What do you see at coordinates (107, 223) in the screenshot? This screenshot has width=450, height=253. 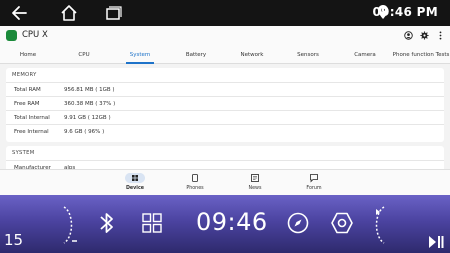 I see `bluetooth-icon` at bounding box center [107, 223].